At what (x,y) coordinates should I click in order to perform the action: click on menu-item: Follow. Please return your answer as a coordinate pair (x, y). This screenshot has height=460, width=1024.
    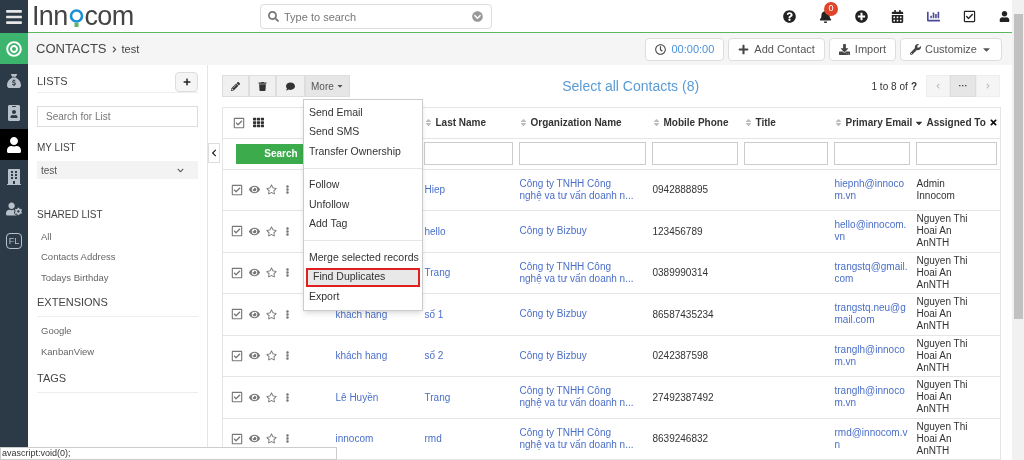
    Looking at the image, I should click on (363, 185).